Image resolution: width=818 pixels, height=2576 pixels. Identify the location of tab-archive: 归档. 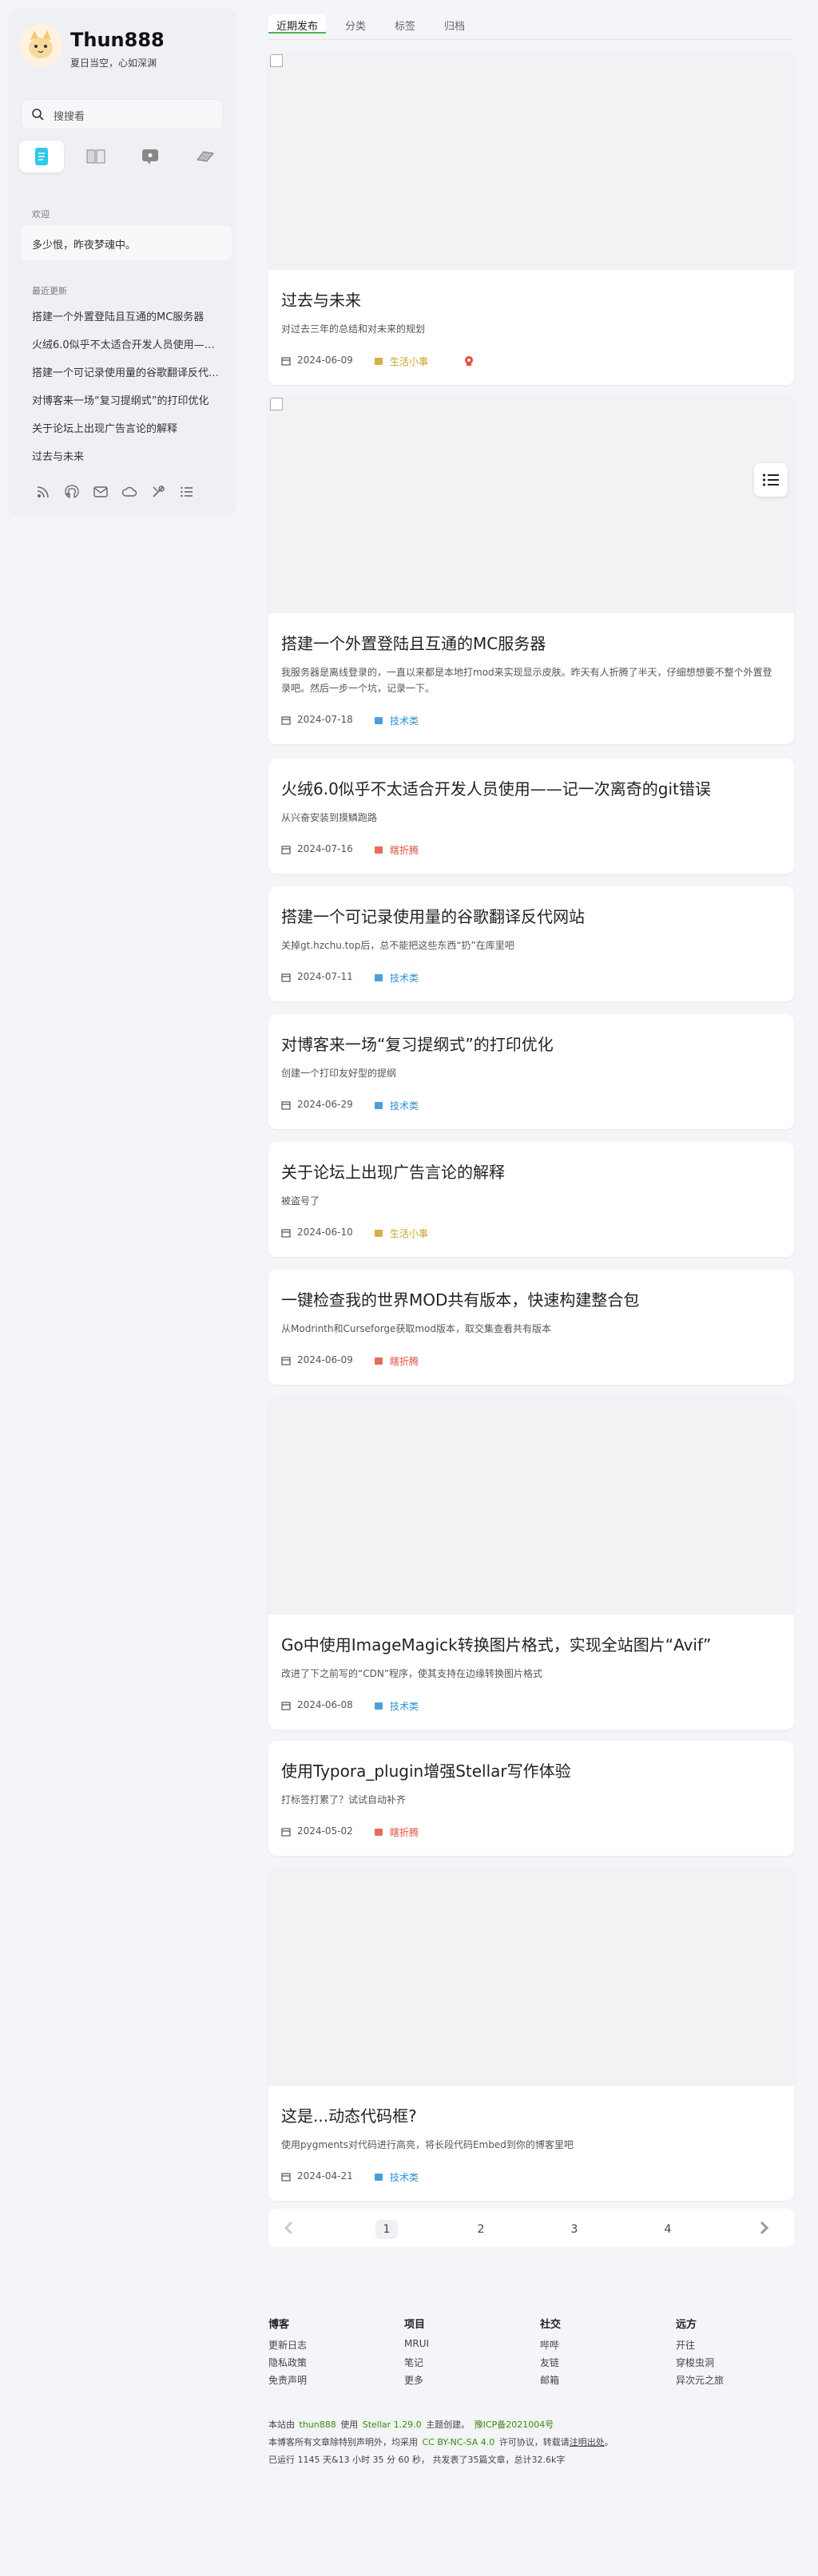
(454, 24).